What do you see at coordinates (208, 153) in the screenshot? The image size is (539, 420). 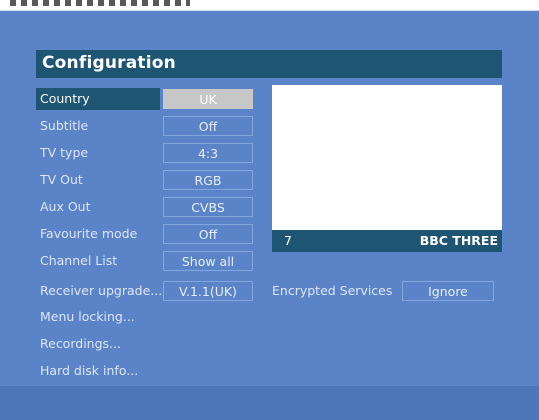 I see `setting-value-tv-type: 4:3` at bounding box center [208, 153].